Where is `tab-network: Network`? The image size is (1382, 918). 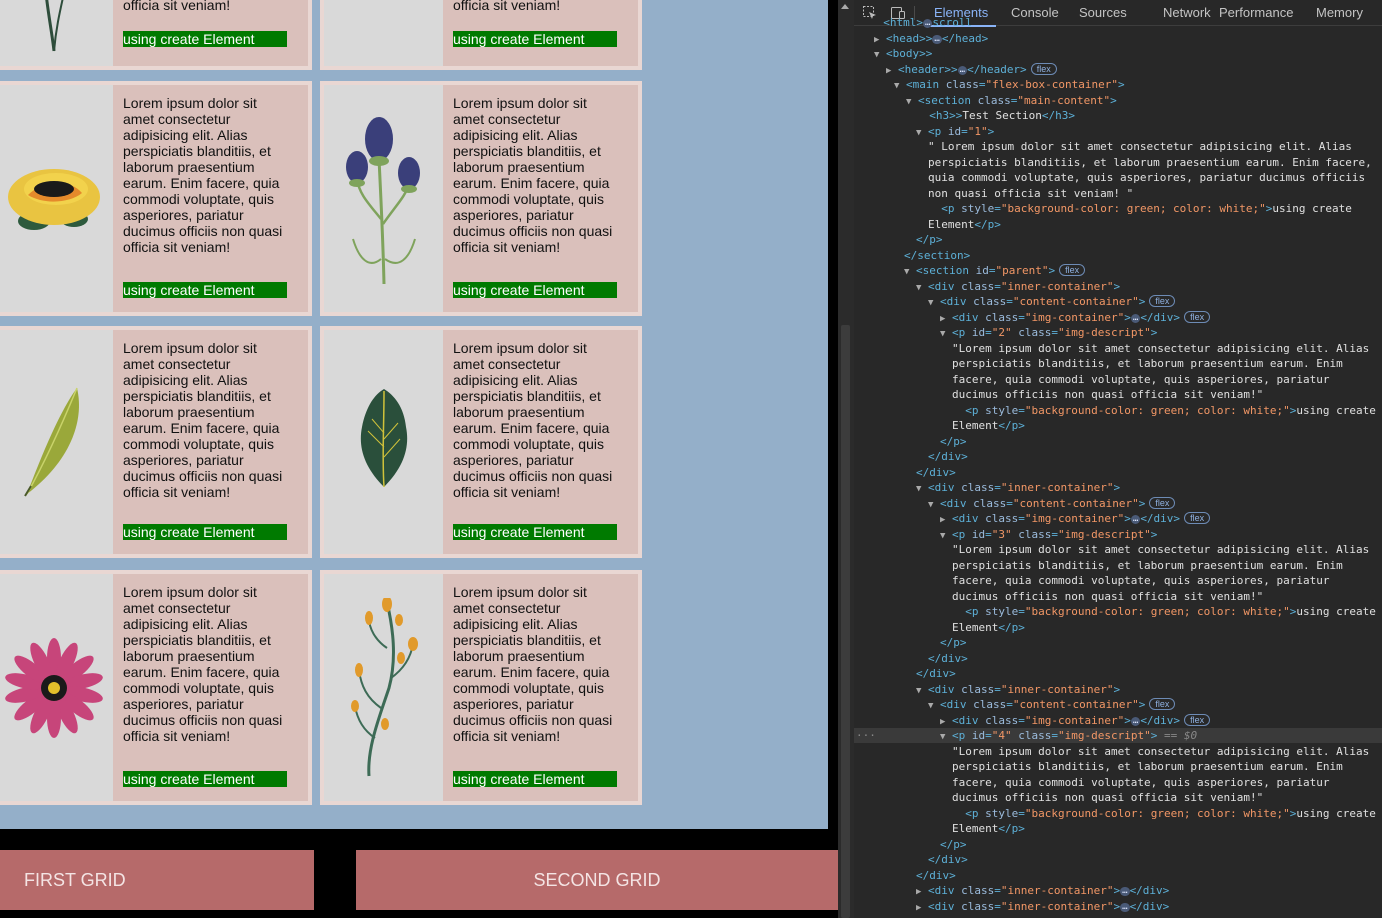 tab-network: Network is located at coordinates (1187, 13).